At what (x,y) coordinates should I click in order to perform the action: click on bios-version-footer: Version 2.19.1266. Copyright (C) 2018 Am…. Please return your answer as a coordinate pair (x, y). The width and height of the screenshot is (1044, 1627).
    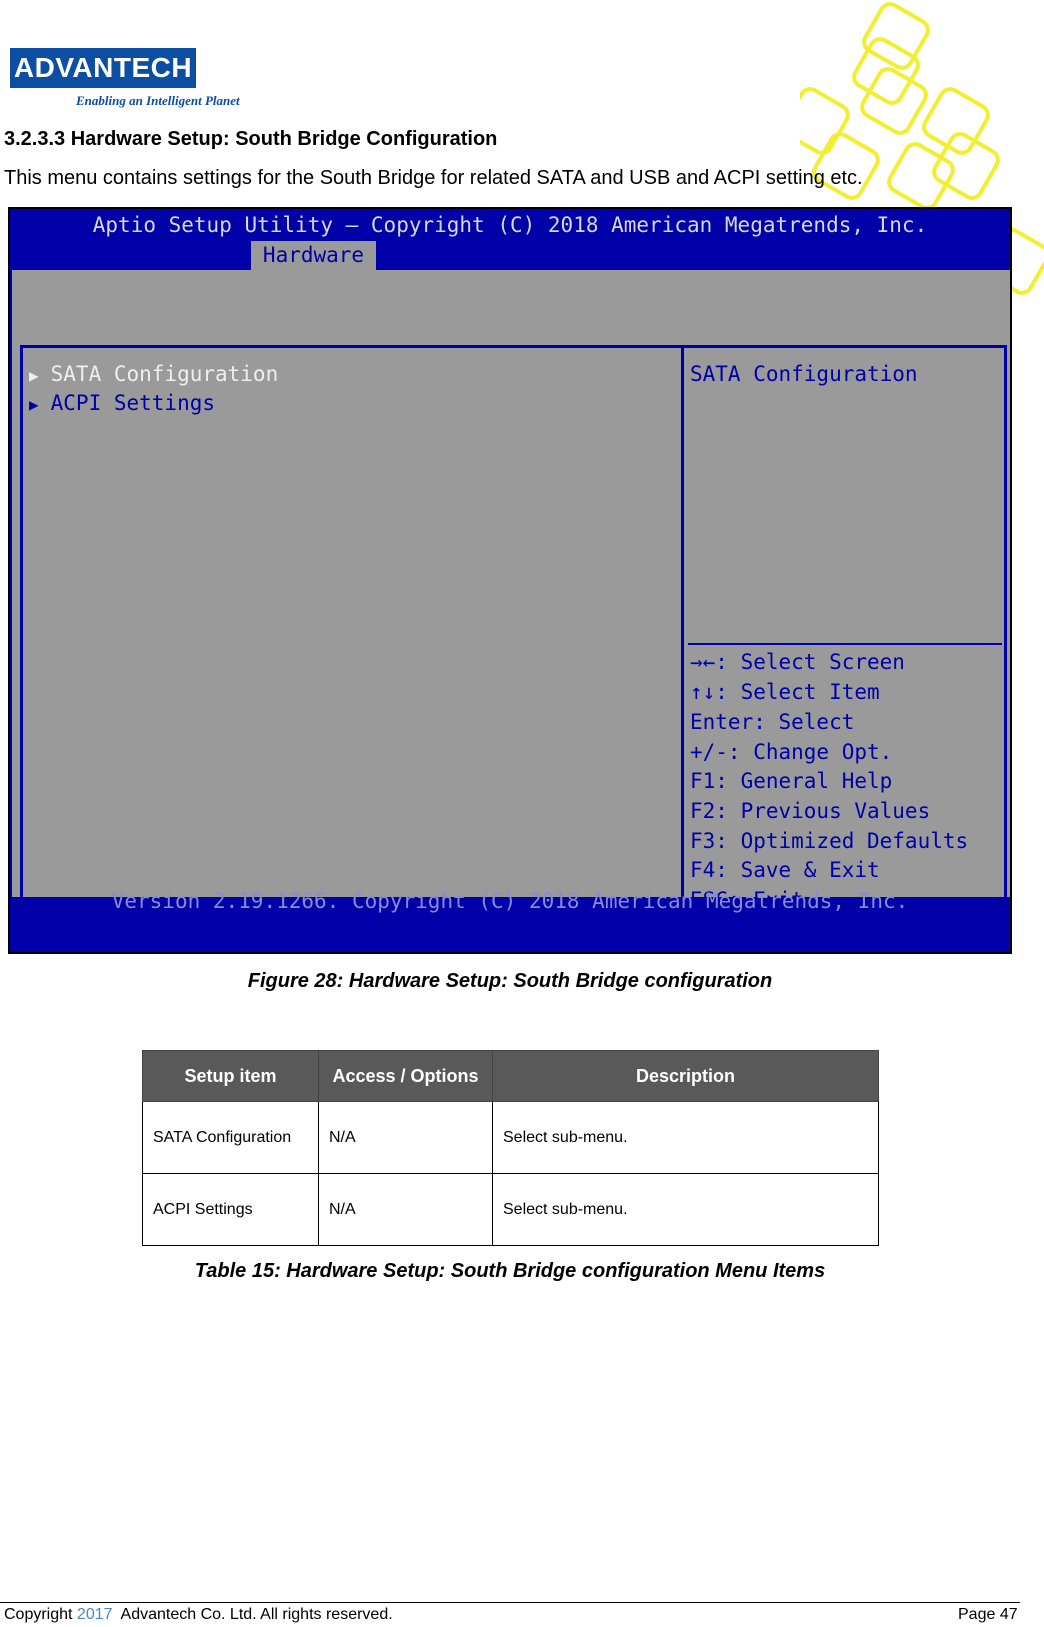
    Looking at the image, I should click on (510, 901).